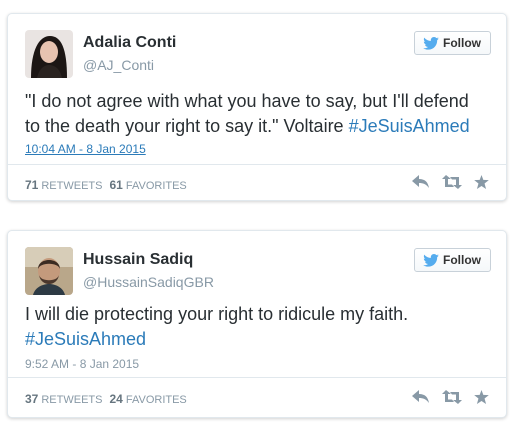 This screenshot has width=528, height=426. I want to click on retweet-count: 37, so click(31, 399).